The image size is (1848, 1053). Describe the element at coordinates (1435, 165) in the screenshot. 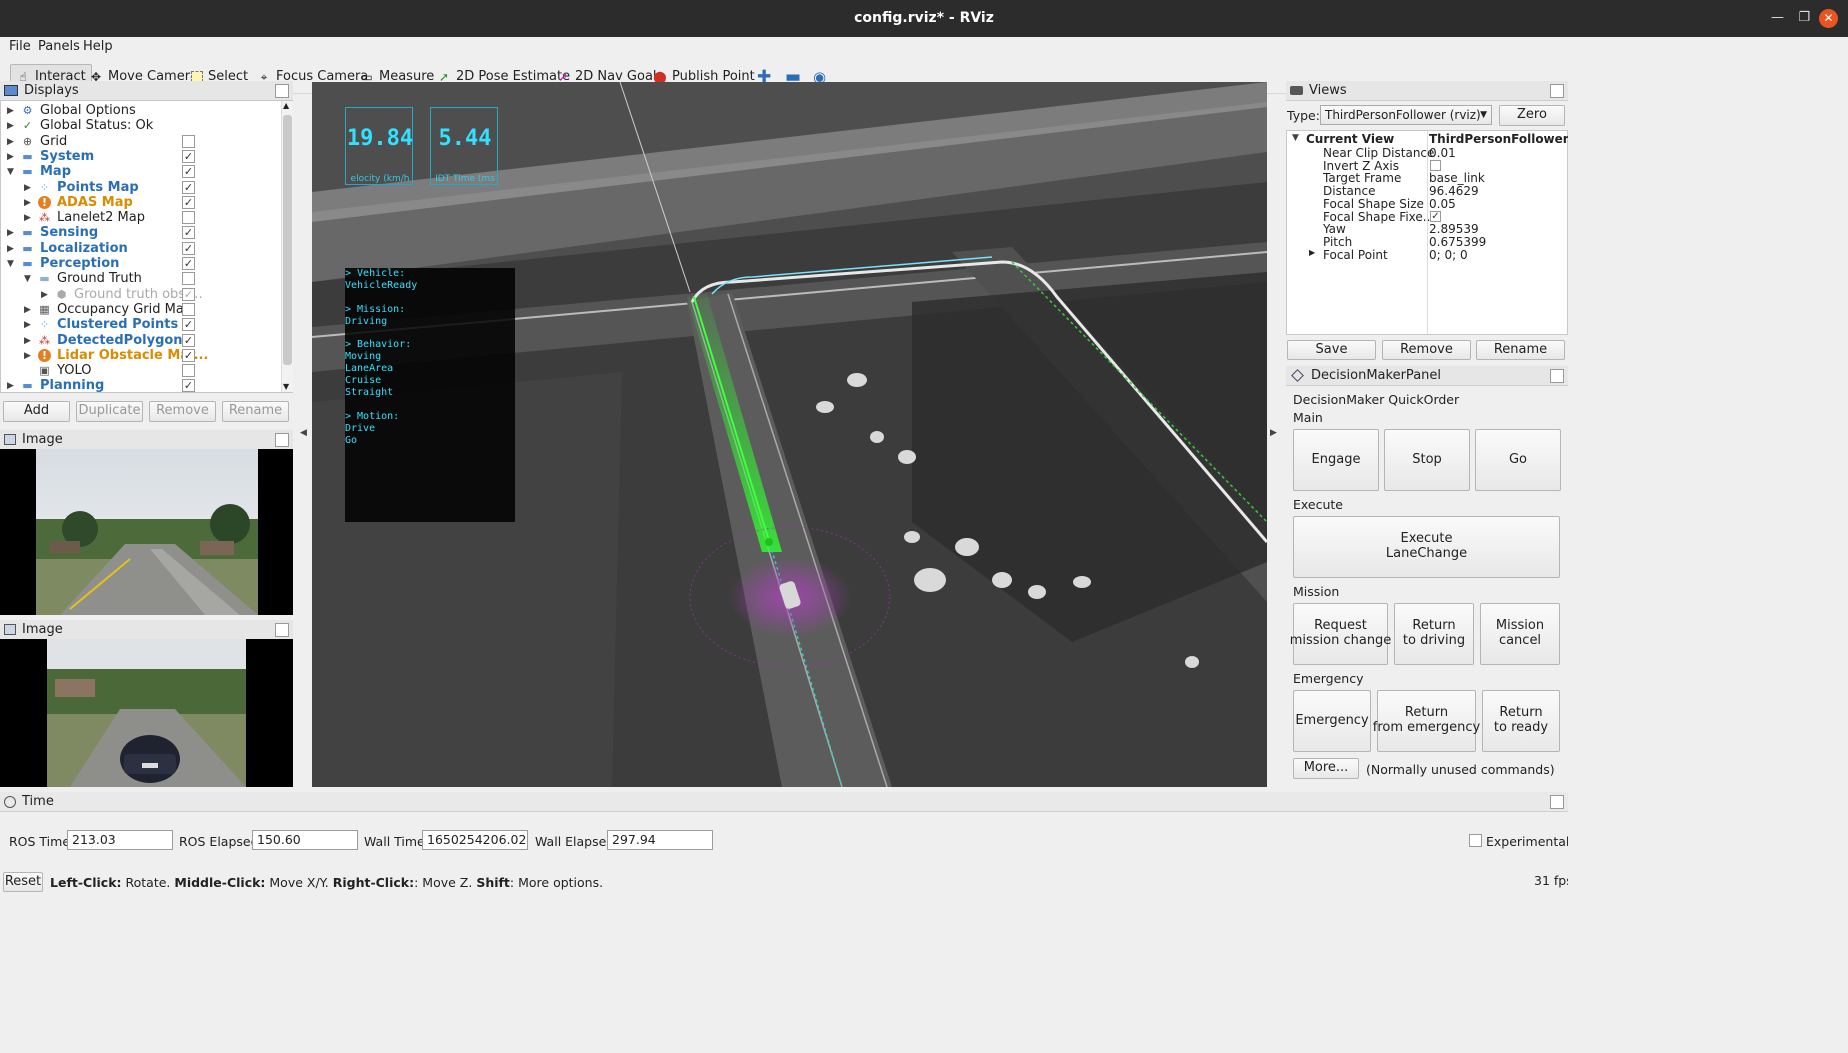

I see `view-prop-checkbox` at that location.